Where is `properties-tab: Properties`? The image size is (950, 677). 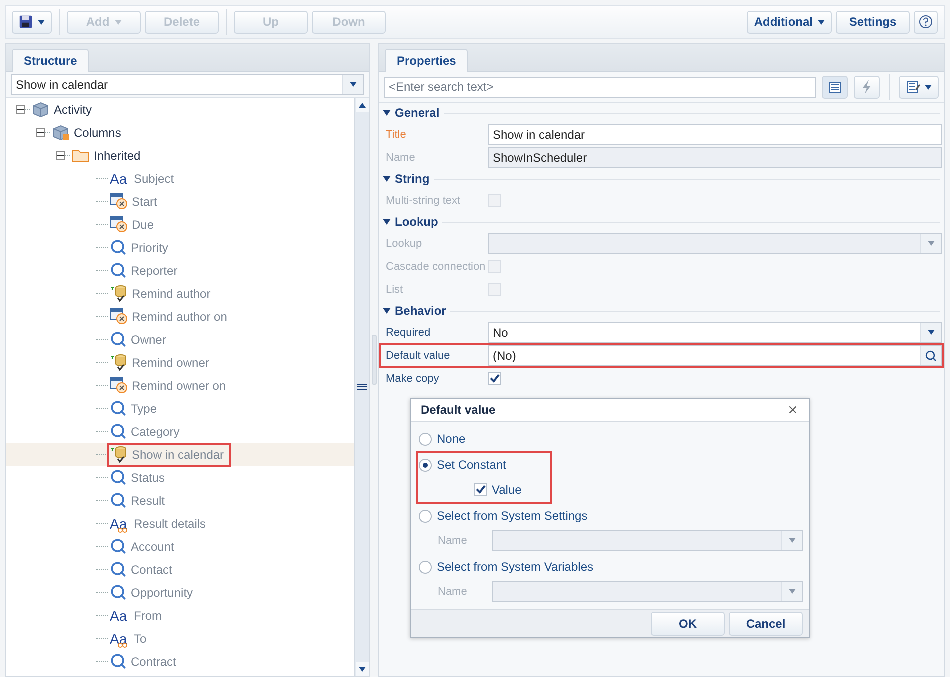
properties-tab: Properties is located at coordinates (426, 60).